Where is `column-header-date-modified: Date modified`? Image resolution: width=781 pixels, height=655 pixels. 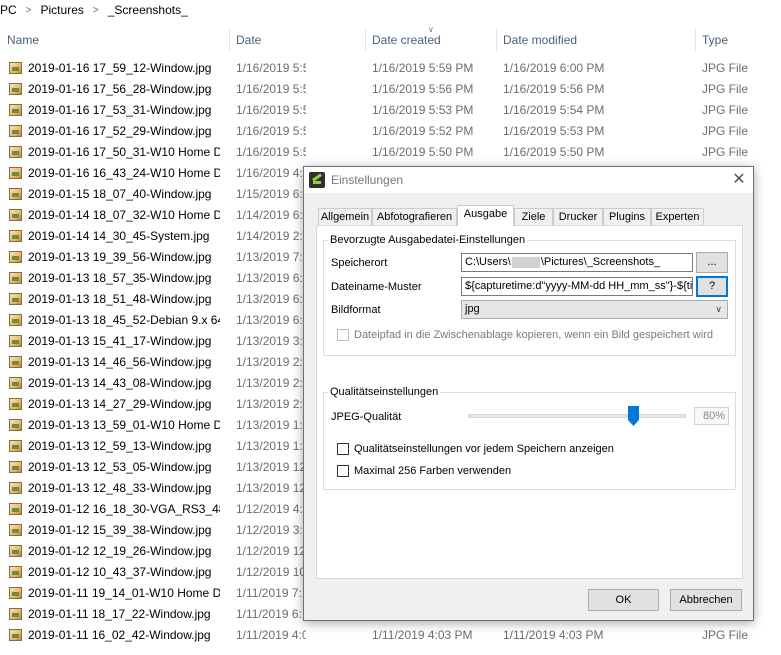
column-header-date-modified: Date modified is located at coordinates (595, 40).